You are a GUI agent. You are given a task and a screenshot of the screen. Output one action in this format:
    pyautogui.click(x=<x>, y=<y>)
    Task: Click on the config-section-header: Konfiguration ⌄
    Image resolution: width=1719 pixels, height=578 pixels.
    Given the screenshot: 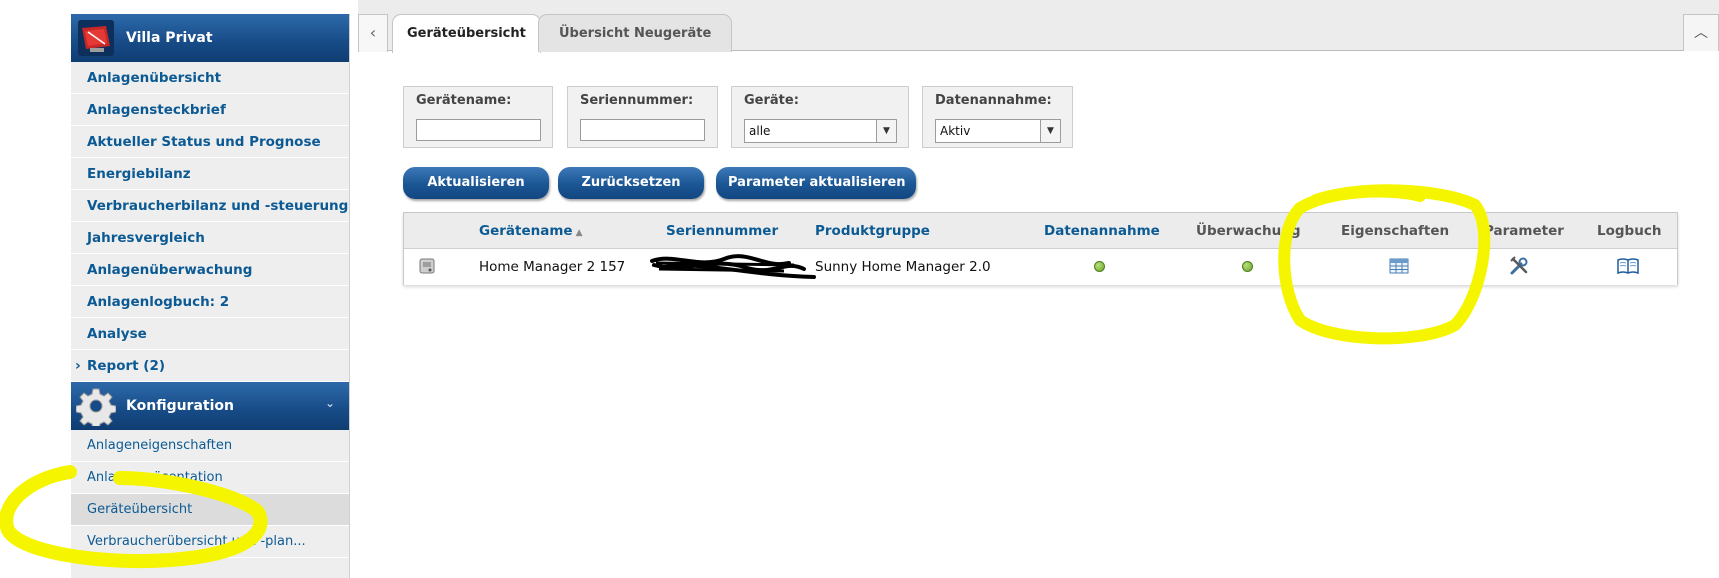 What is the action you would take?
    pyautogui.click(x=210, y=406)
    